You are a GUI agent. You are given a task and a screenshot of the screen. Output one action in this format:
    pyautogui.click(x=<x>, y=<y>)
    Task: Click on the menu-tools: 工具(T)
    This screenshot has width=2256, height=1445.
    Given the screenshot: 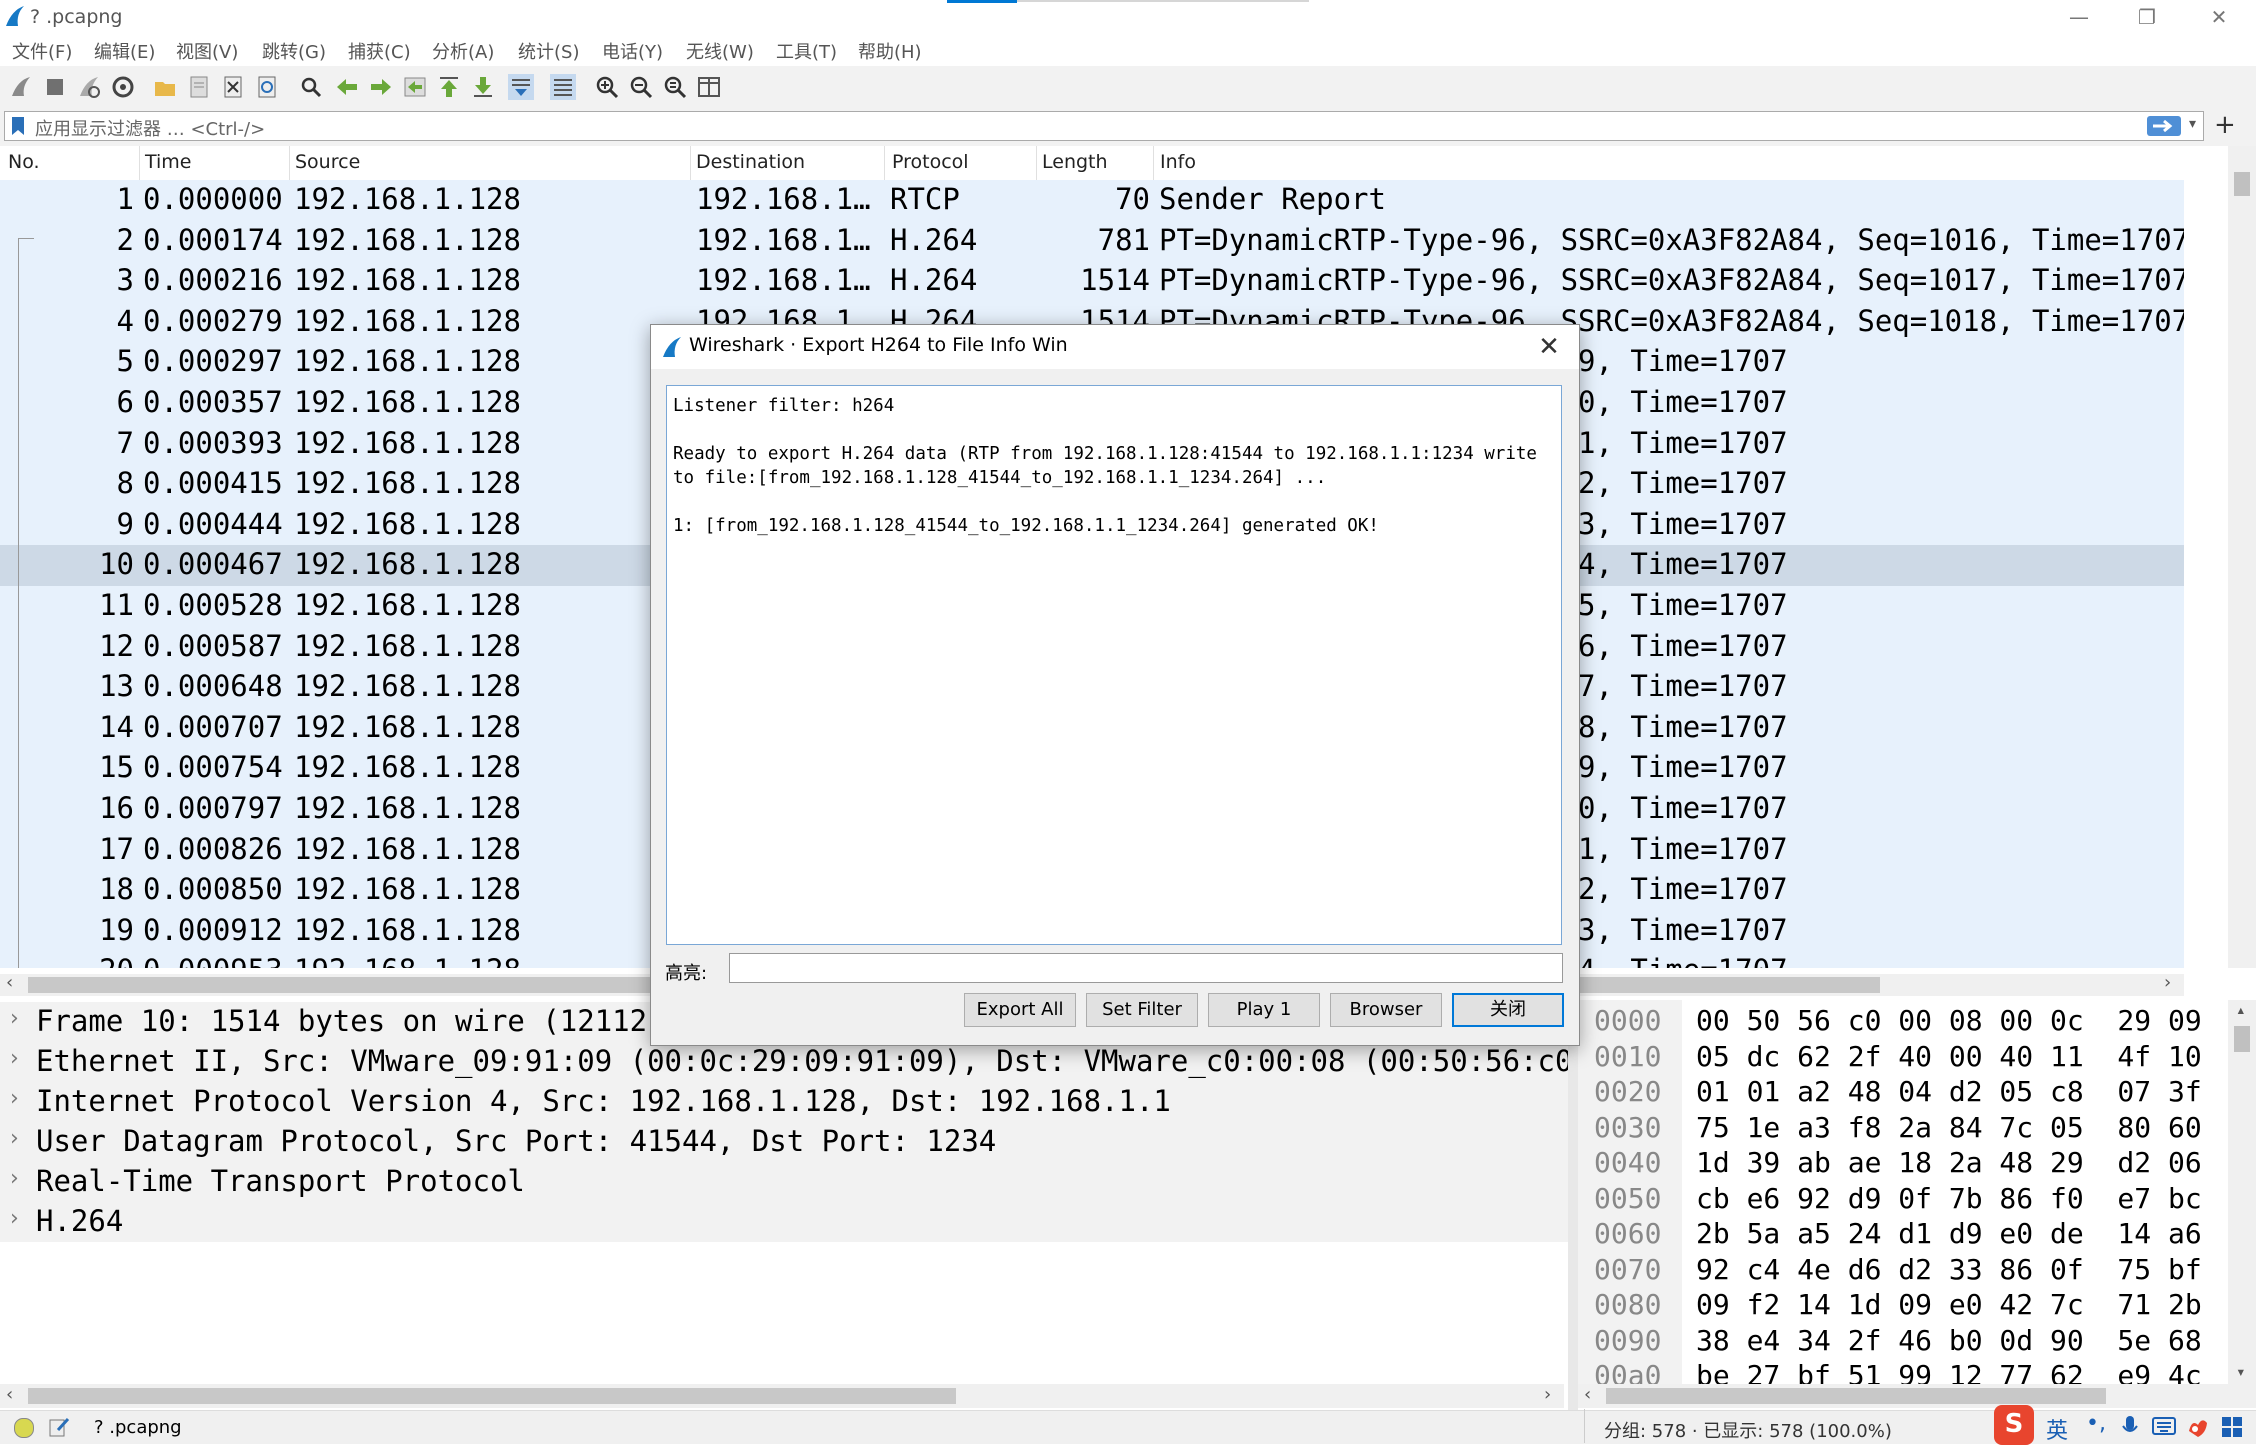 What is the action you would take?
    pyautogui.click(x=806, y=51)
    